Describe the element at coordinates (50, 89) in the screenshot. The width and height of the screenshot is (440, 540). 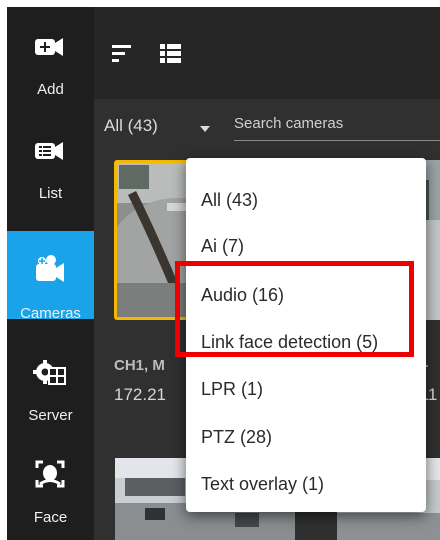
I see `sidebar-item-label: Add` at that location.